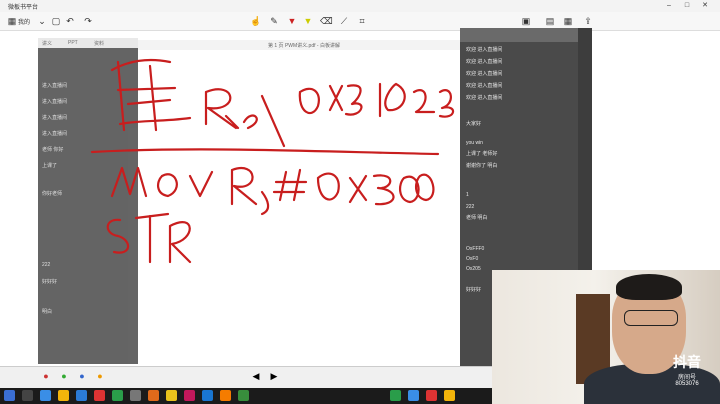  I want to click on logo-sub: 房间号, so click(686, 378).